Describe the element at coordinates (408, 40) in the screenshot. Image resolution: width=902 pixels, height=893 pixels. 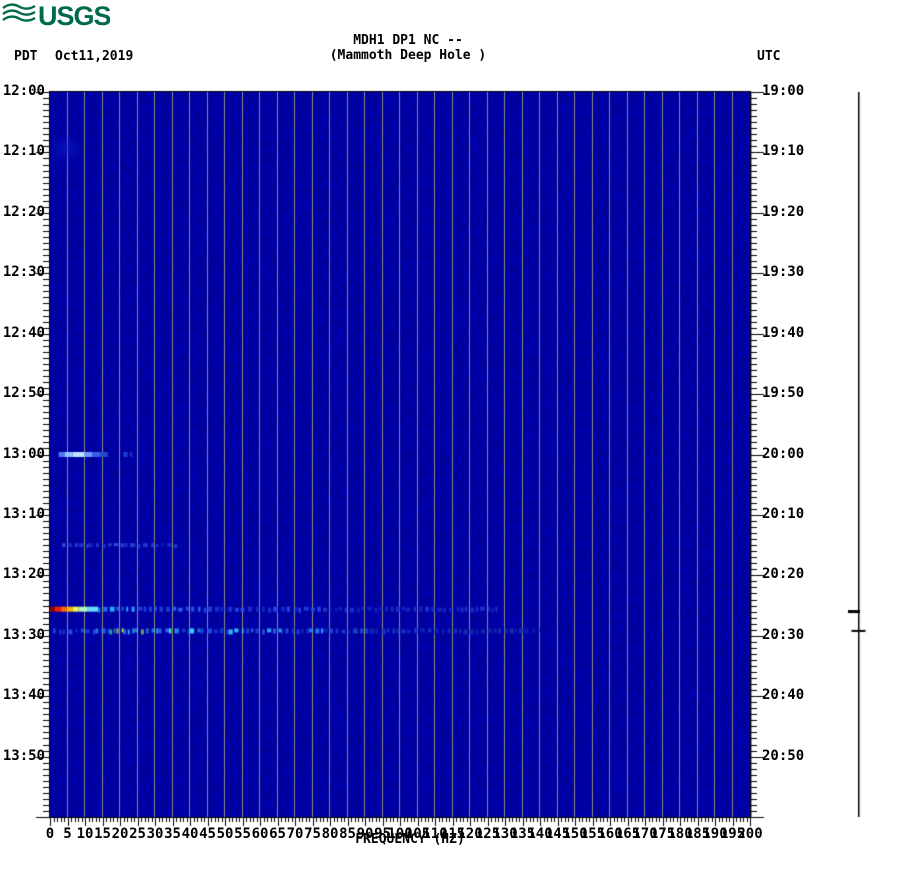
I see `chart-title-line1-text: MDH1 DP1 NC --` at that location.